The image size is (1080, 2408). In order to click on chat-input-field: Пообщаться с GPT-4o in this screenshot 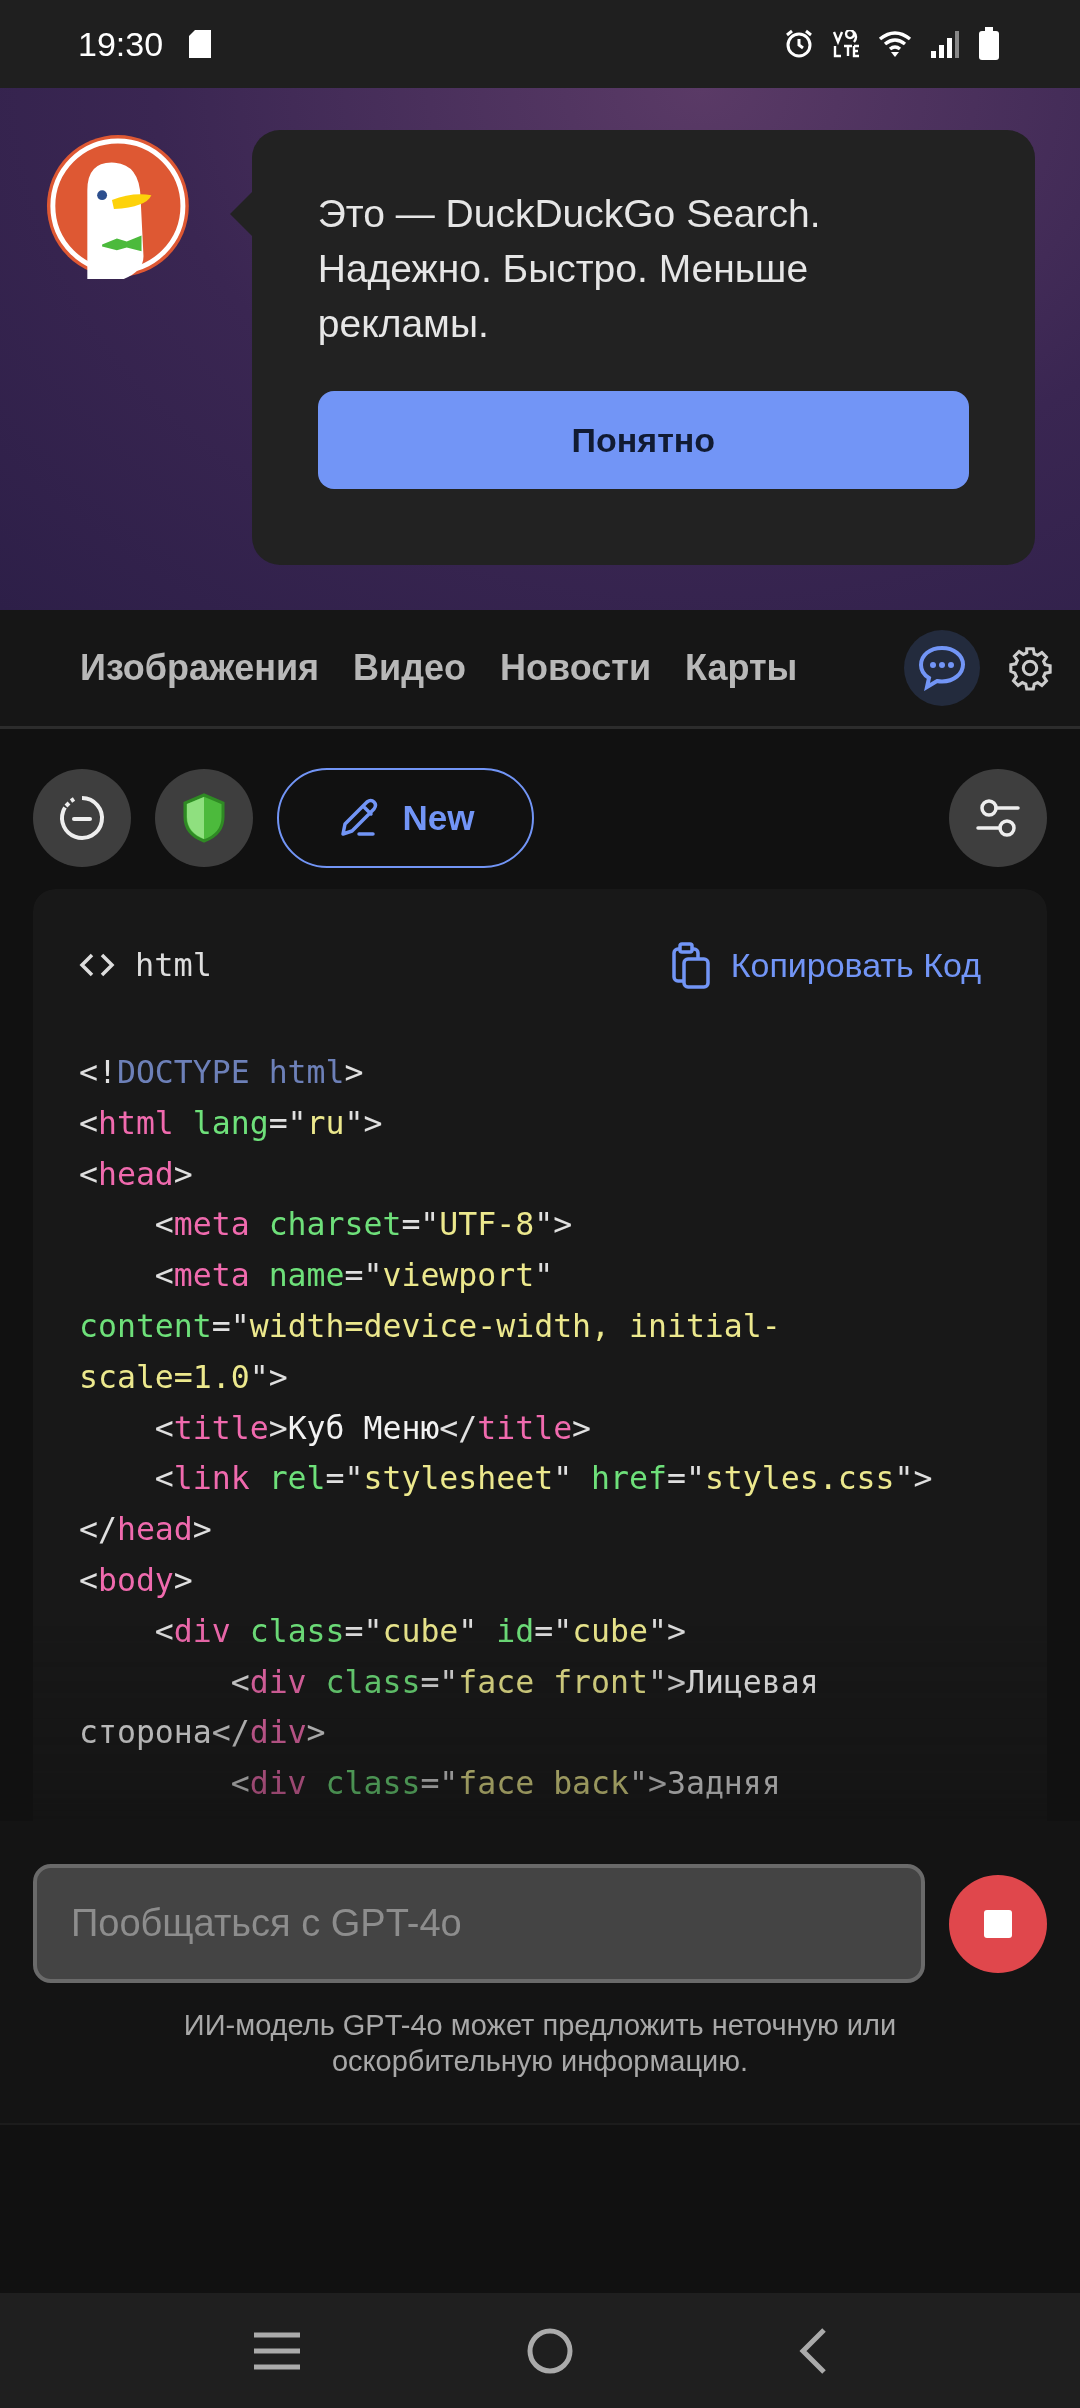, I will do `click(479, 1923)`.